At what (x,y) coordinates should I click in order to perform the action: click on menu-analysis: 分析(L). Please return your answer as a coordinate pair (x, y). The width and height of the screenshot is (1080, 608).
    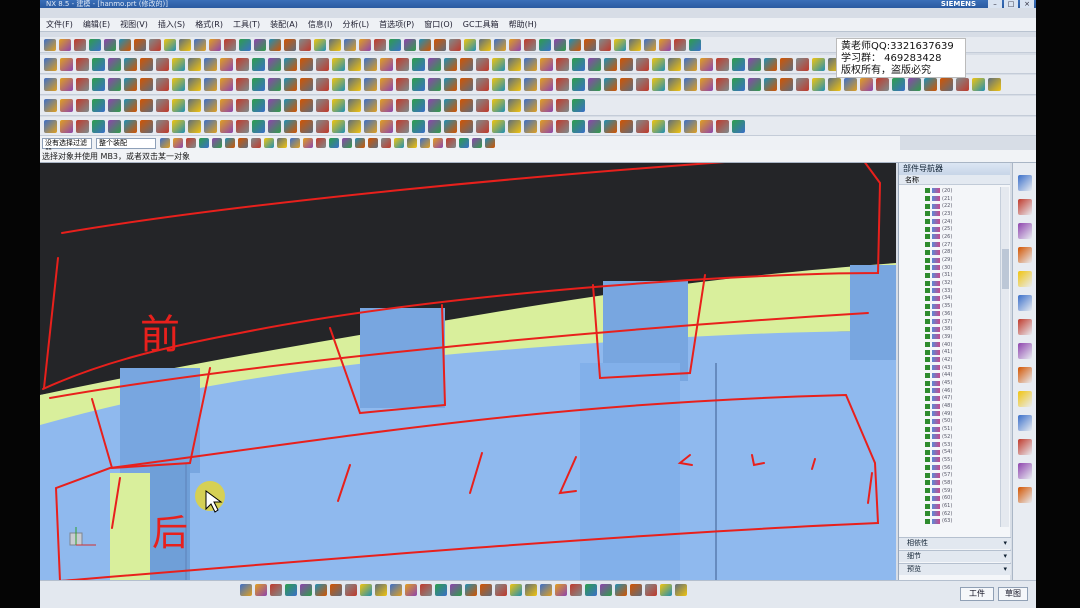
    Looking at the image, I should click on (355, 24).